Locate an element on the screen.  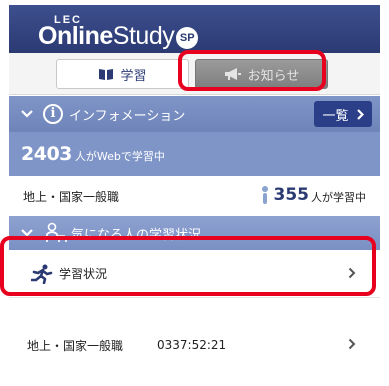
exam-count-text: 人が学習中 is located at coordinates (338, 197).